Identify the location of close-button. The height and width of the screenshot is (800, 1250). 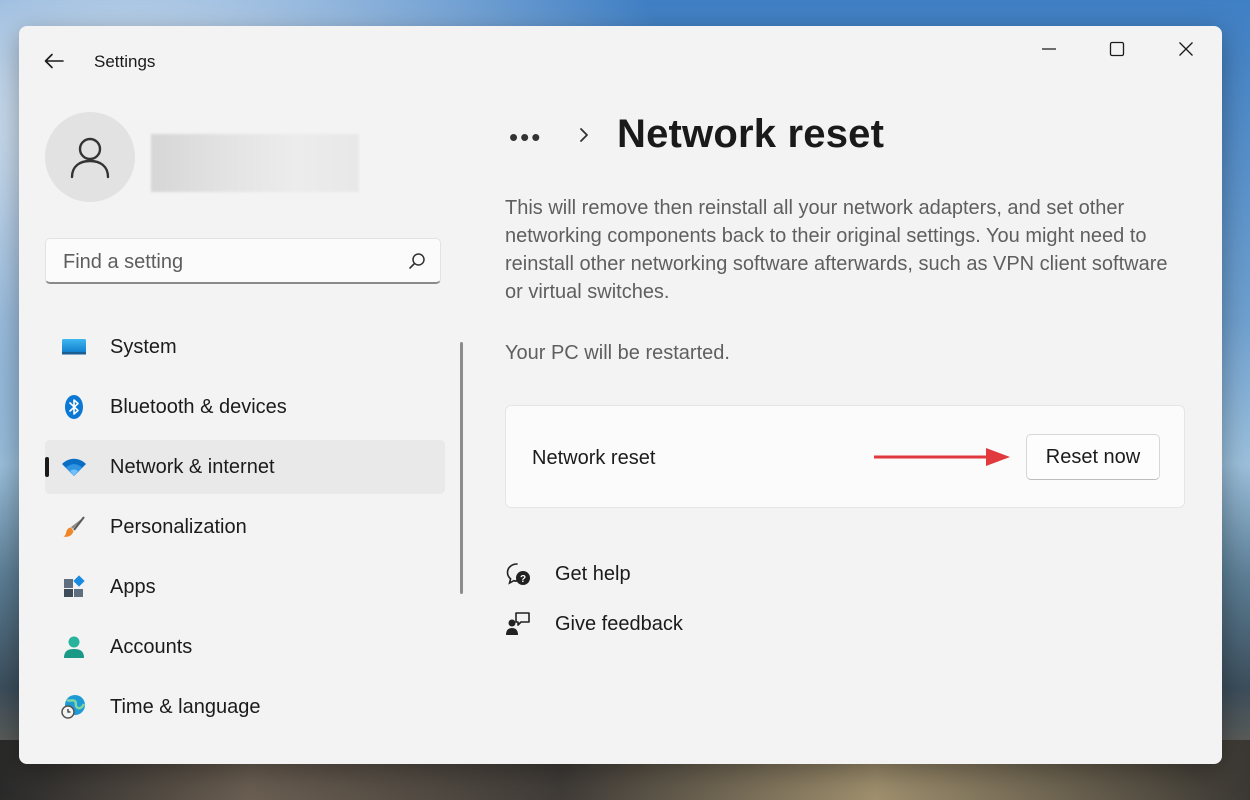
(1186, 49).